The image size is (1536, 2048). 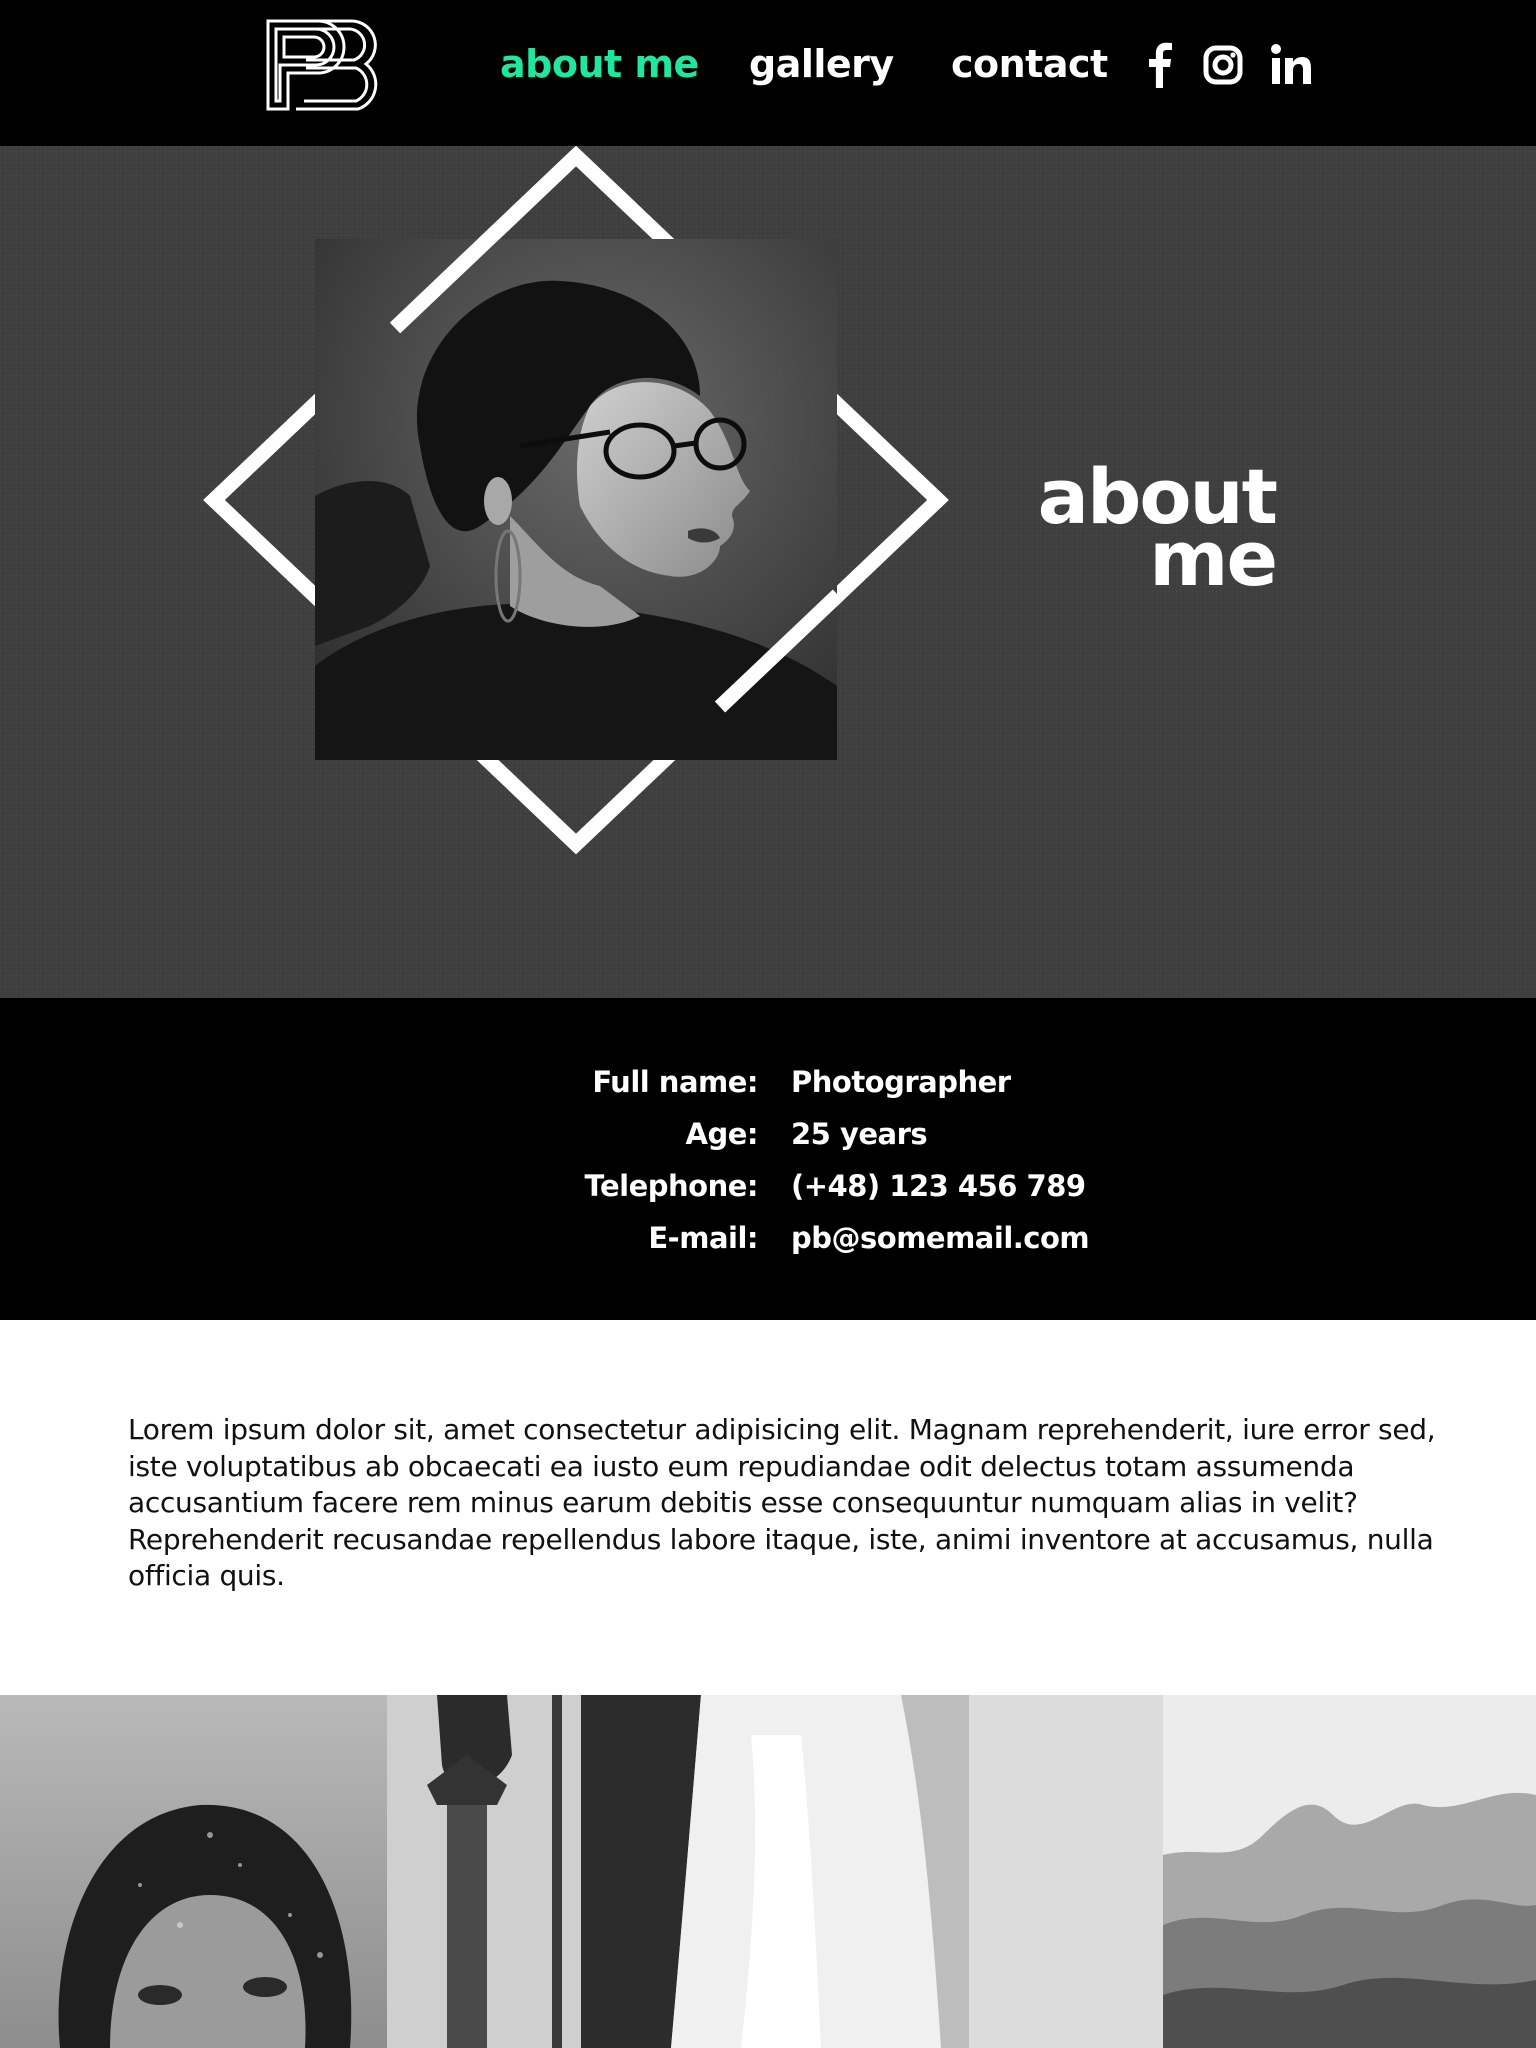 What do you see at coordinates (703, 1238) in the screenshot?
I see `info-label: E-mail:` at bounding box center [703, 1238].